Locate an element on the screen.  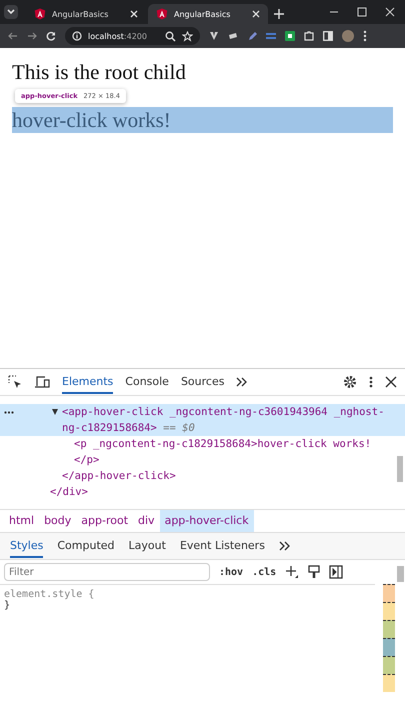
star-icon is located at coordinates (187, 36).